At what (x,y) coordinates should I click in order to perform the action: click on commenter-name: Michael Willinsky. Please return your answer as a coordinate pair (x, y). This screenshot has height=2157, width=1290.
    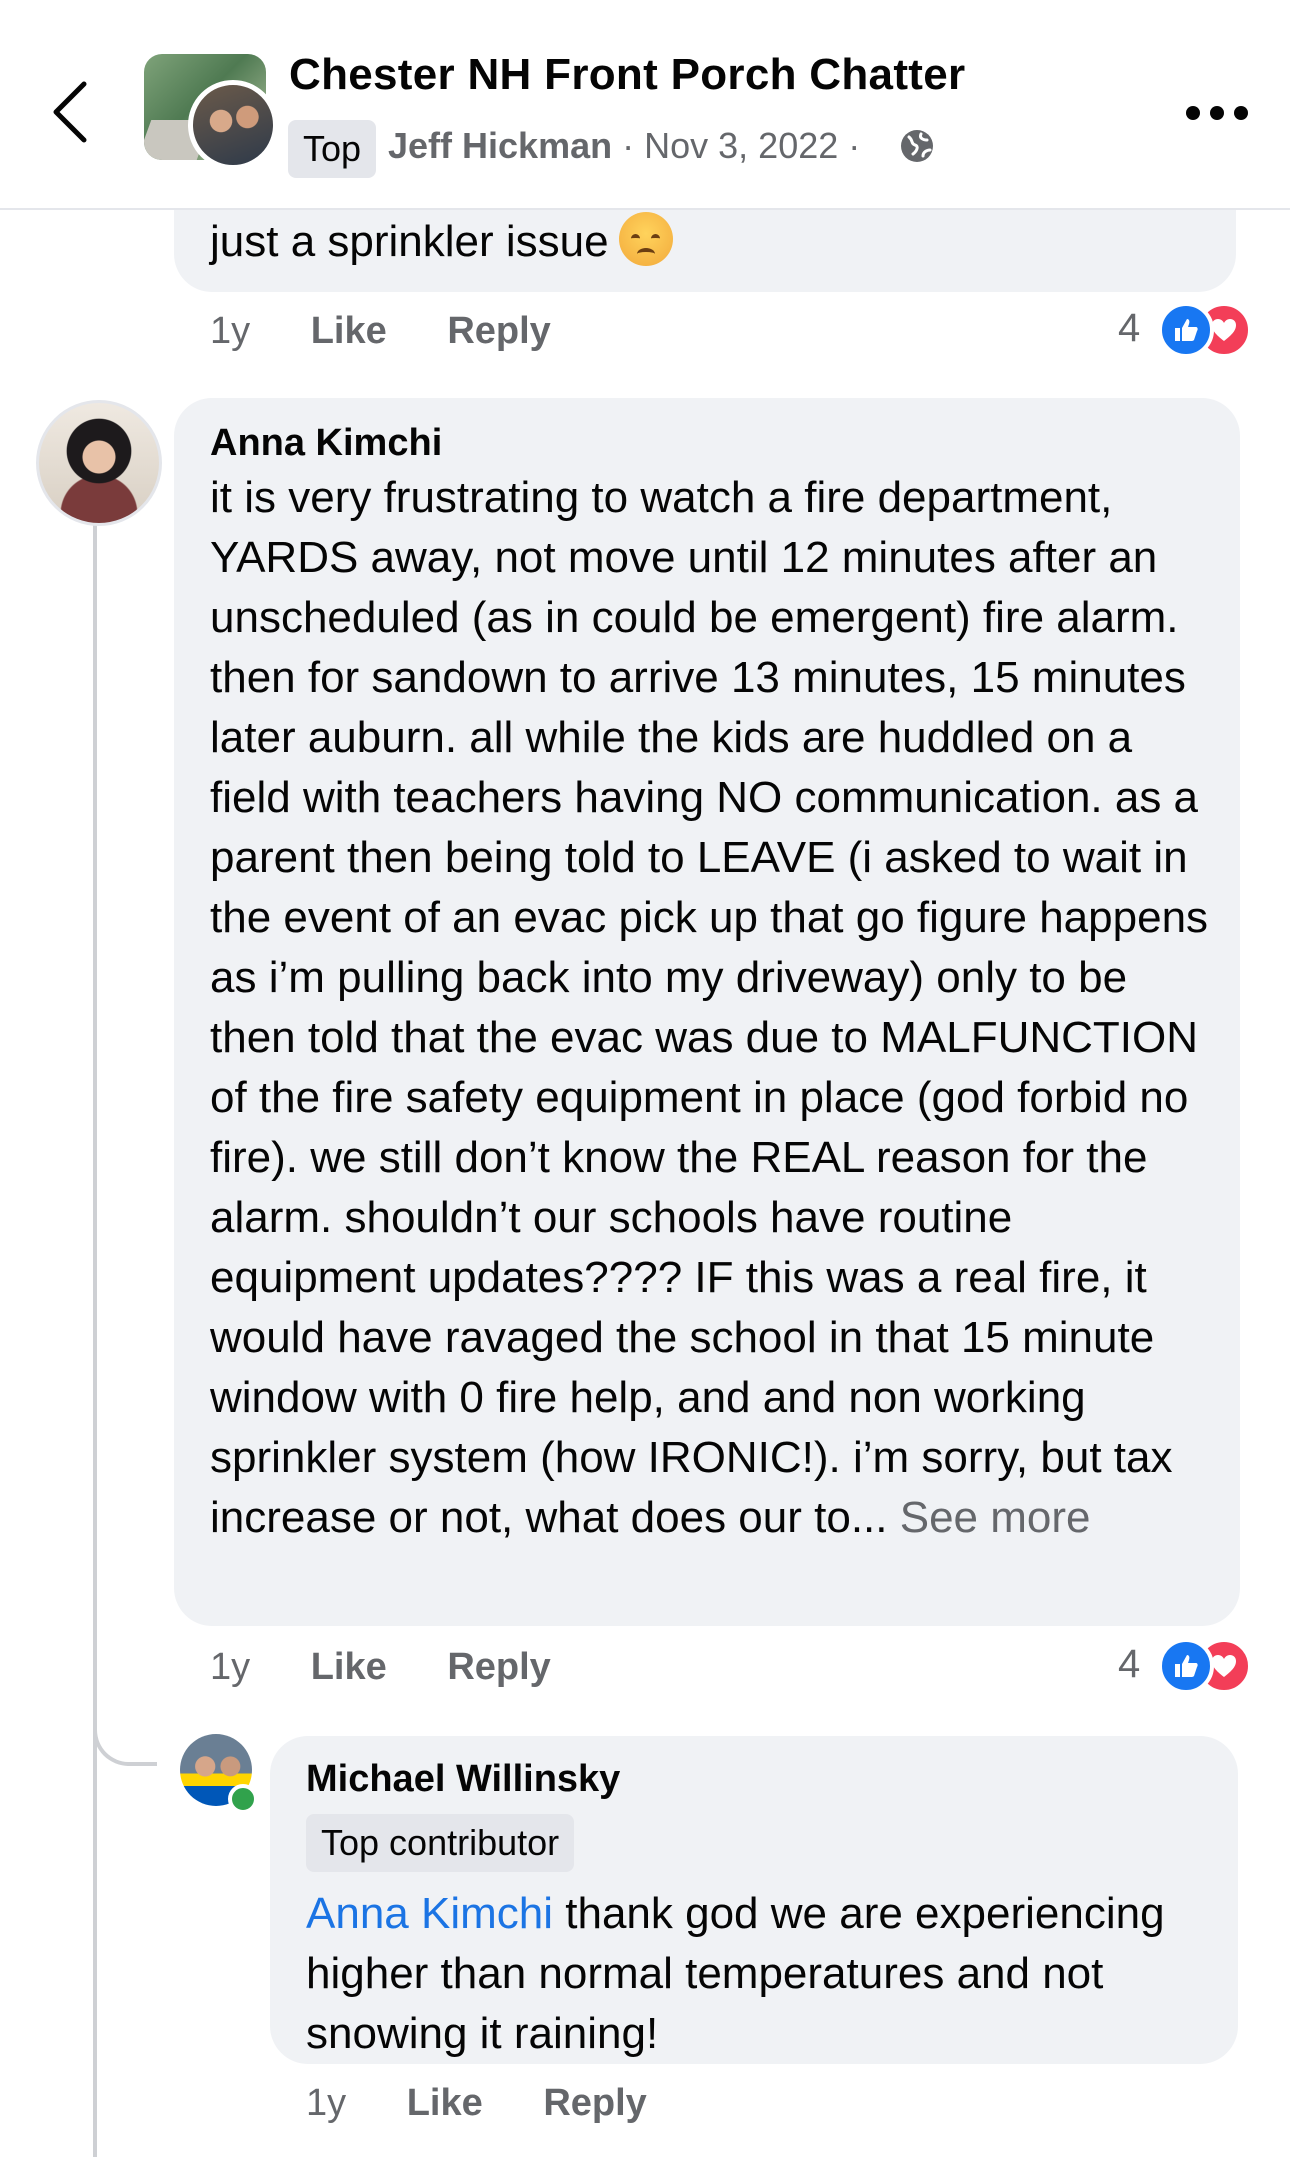
    Looking at the image, I should click on (463, 1779).